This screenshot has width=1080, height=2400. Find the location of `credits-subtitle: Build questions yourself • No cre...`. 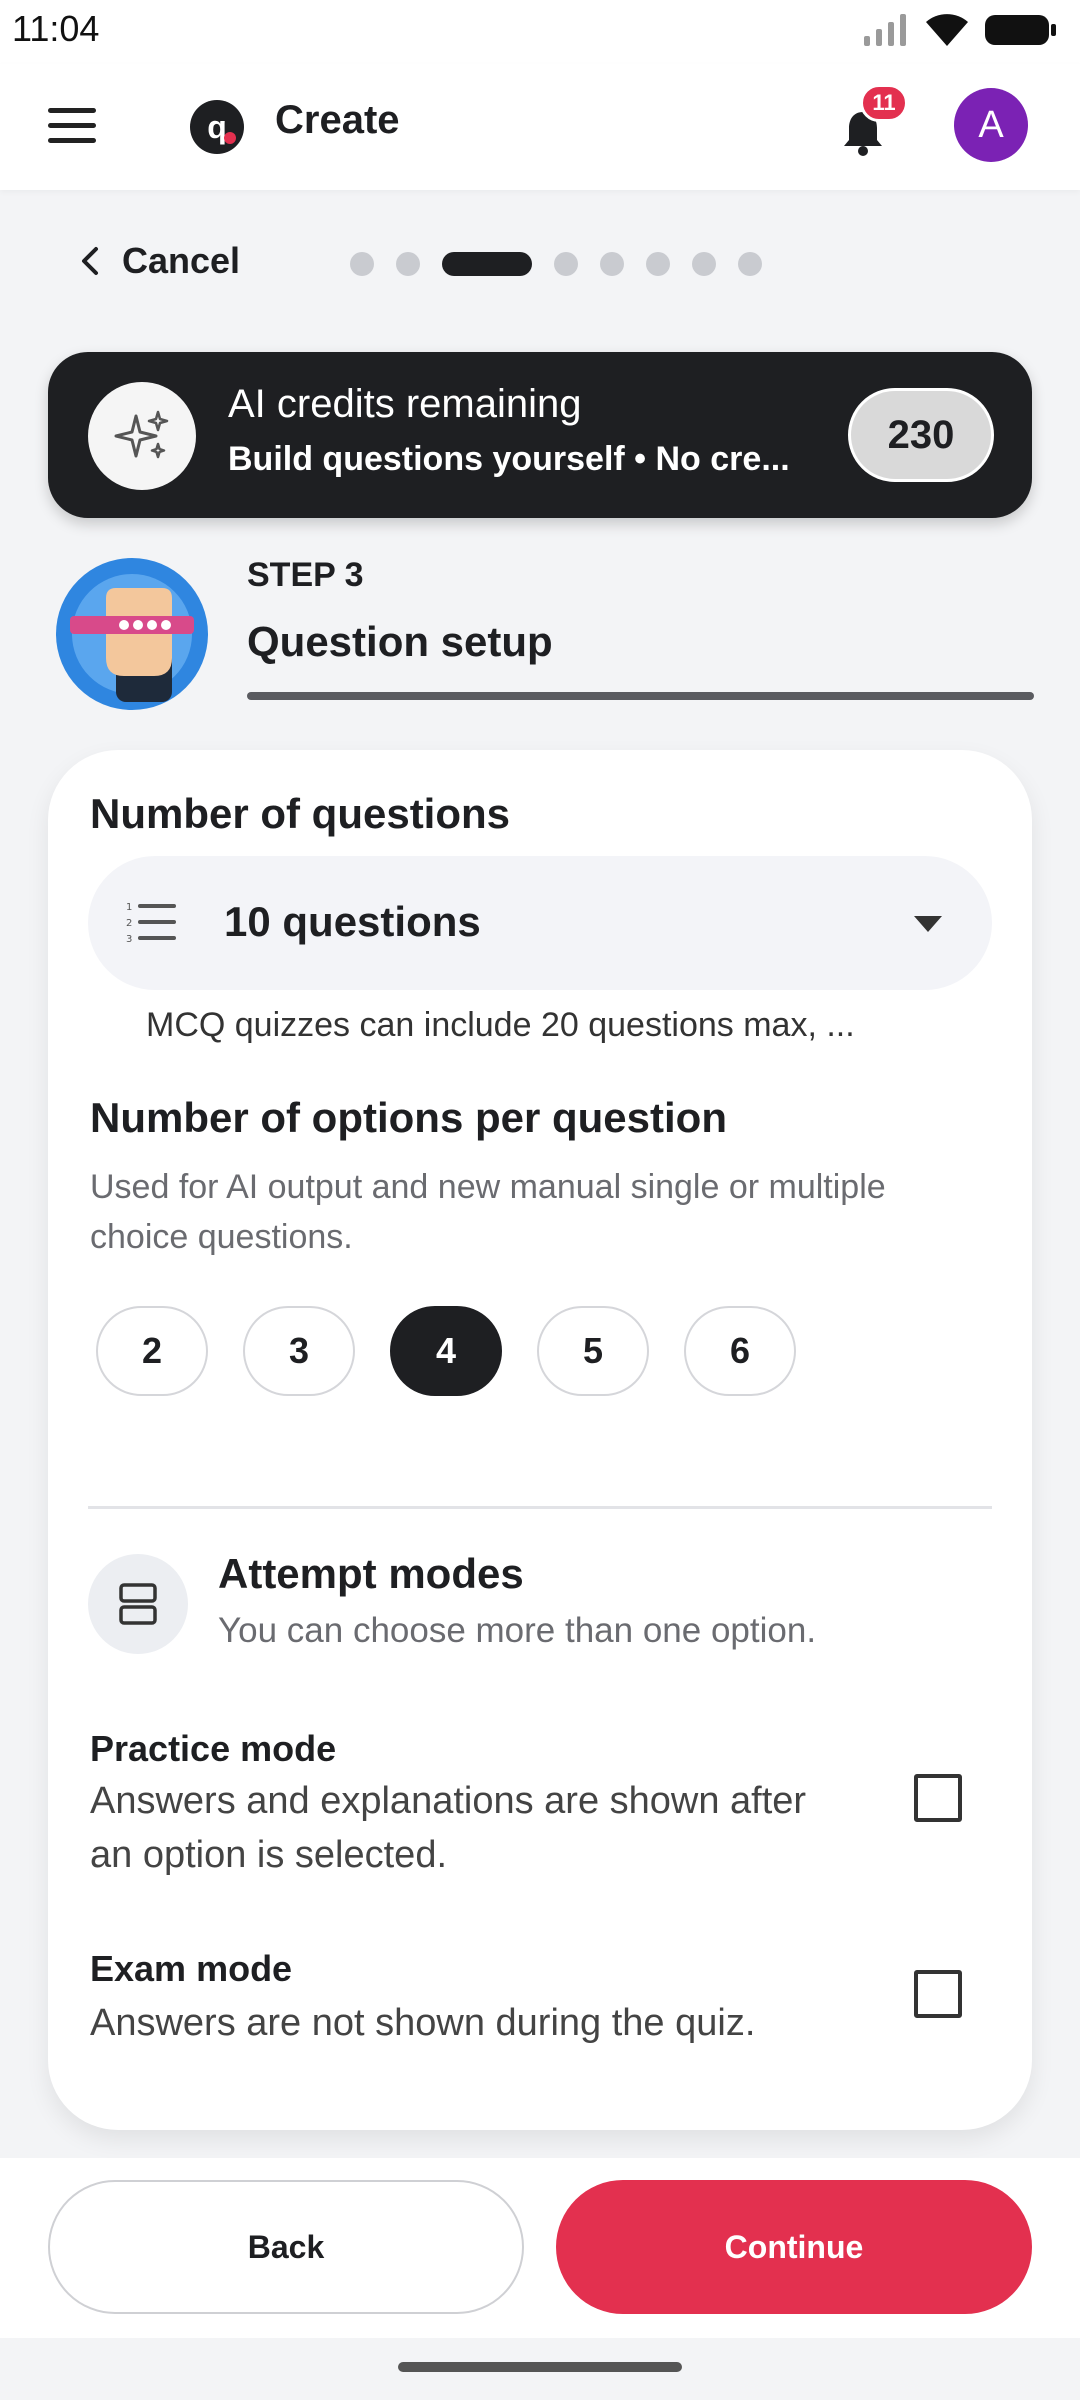

credits-subtitle: Build questions yourself • No cre... is located at coordinates (509, 459).